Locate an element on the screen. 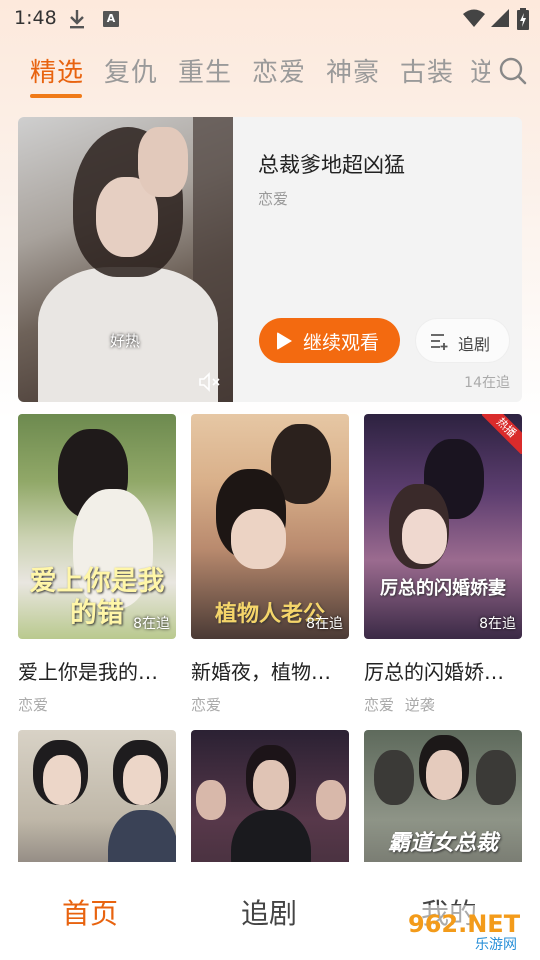 The width and height of the screenshot is (540, 960). download-icon is located at coordinates (77, 19).